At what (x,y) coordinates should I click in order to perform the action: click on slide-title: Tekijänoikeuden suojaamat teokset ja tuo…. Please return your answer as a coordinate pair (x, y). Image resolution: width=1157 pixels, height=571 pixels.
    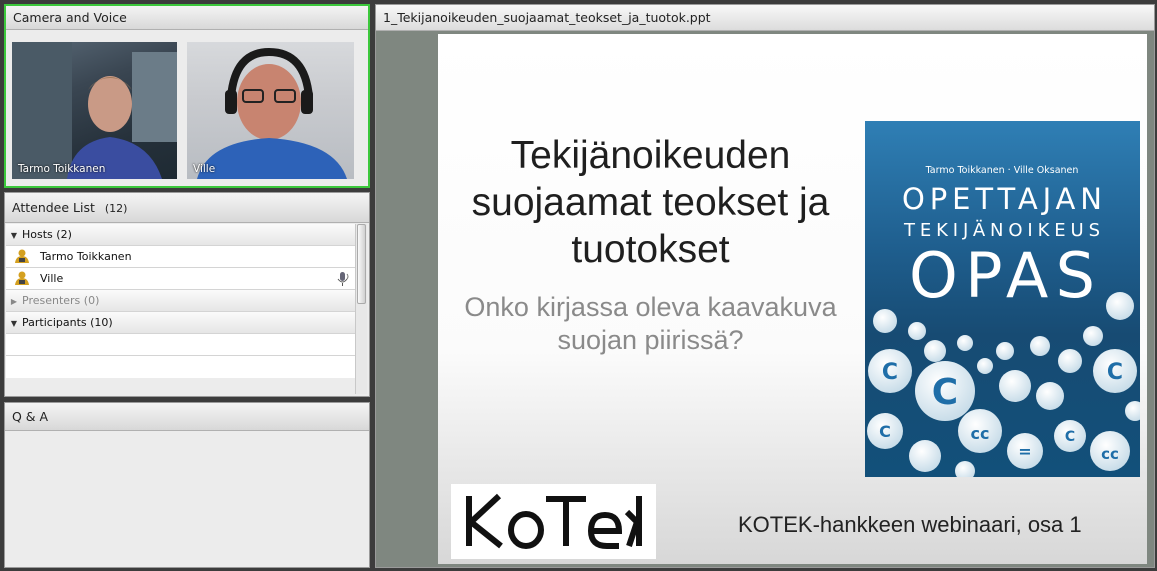
    Looking at the image, I should click on (650, 202).